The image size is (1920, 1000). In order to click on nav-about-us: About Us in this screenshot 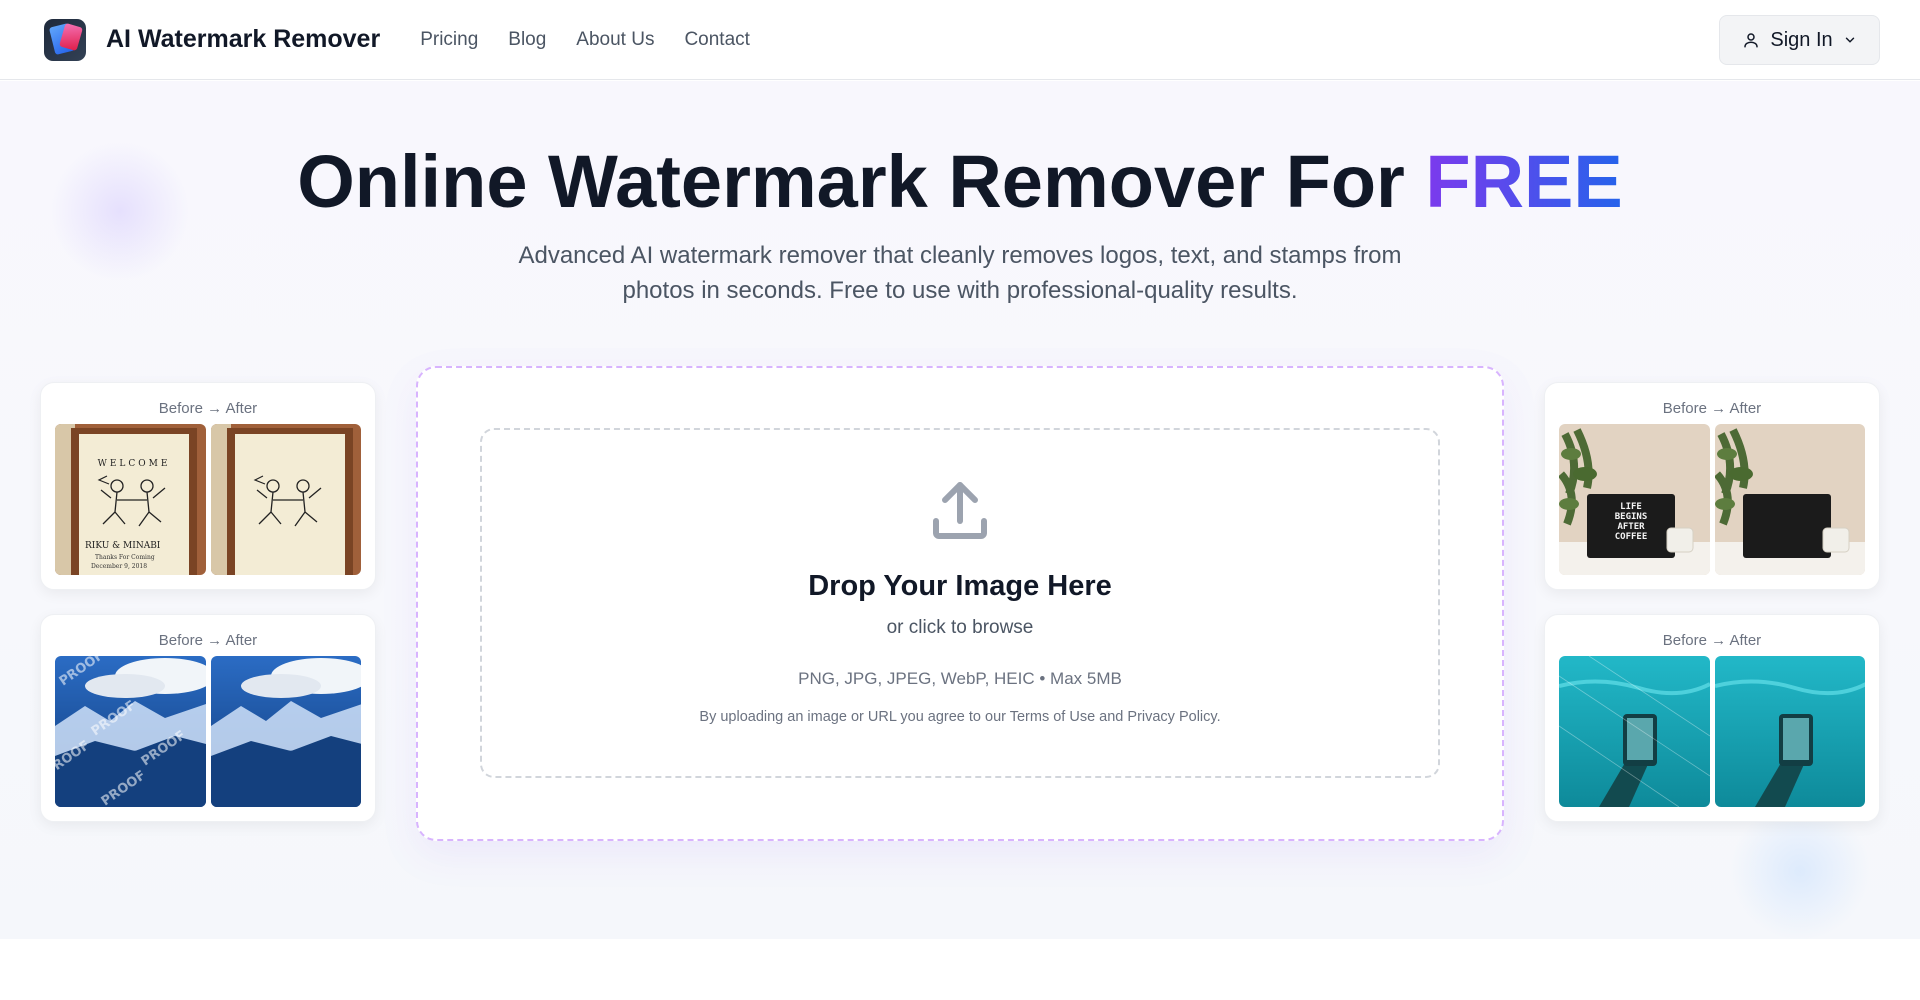, I will do `click(615, 40)`.